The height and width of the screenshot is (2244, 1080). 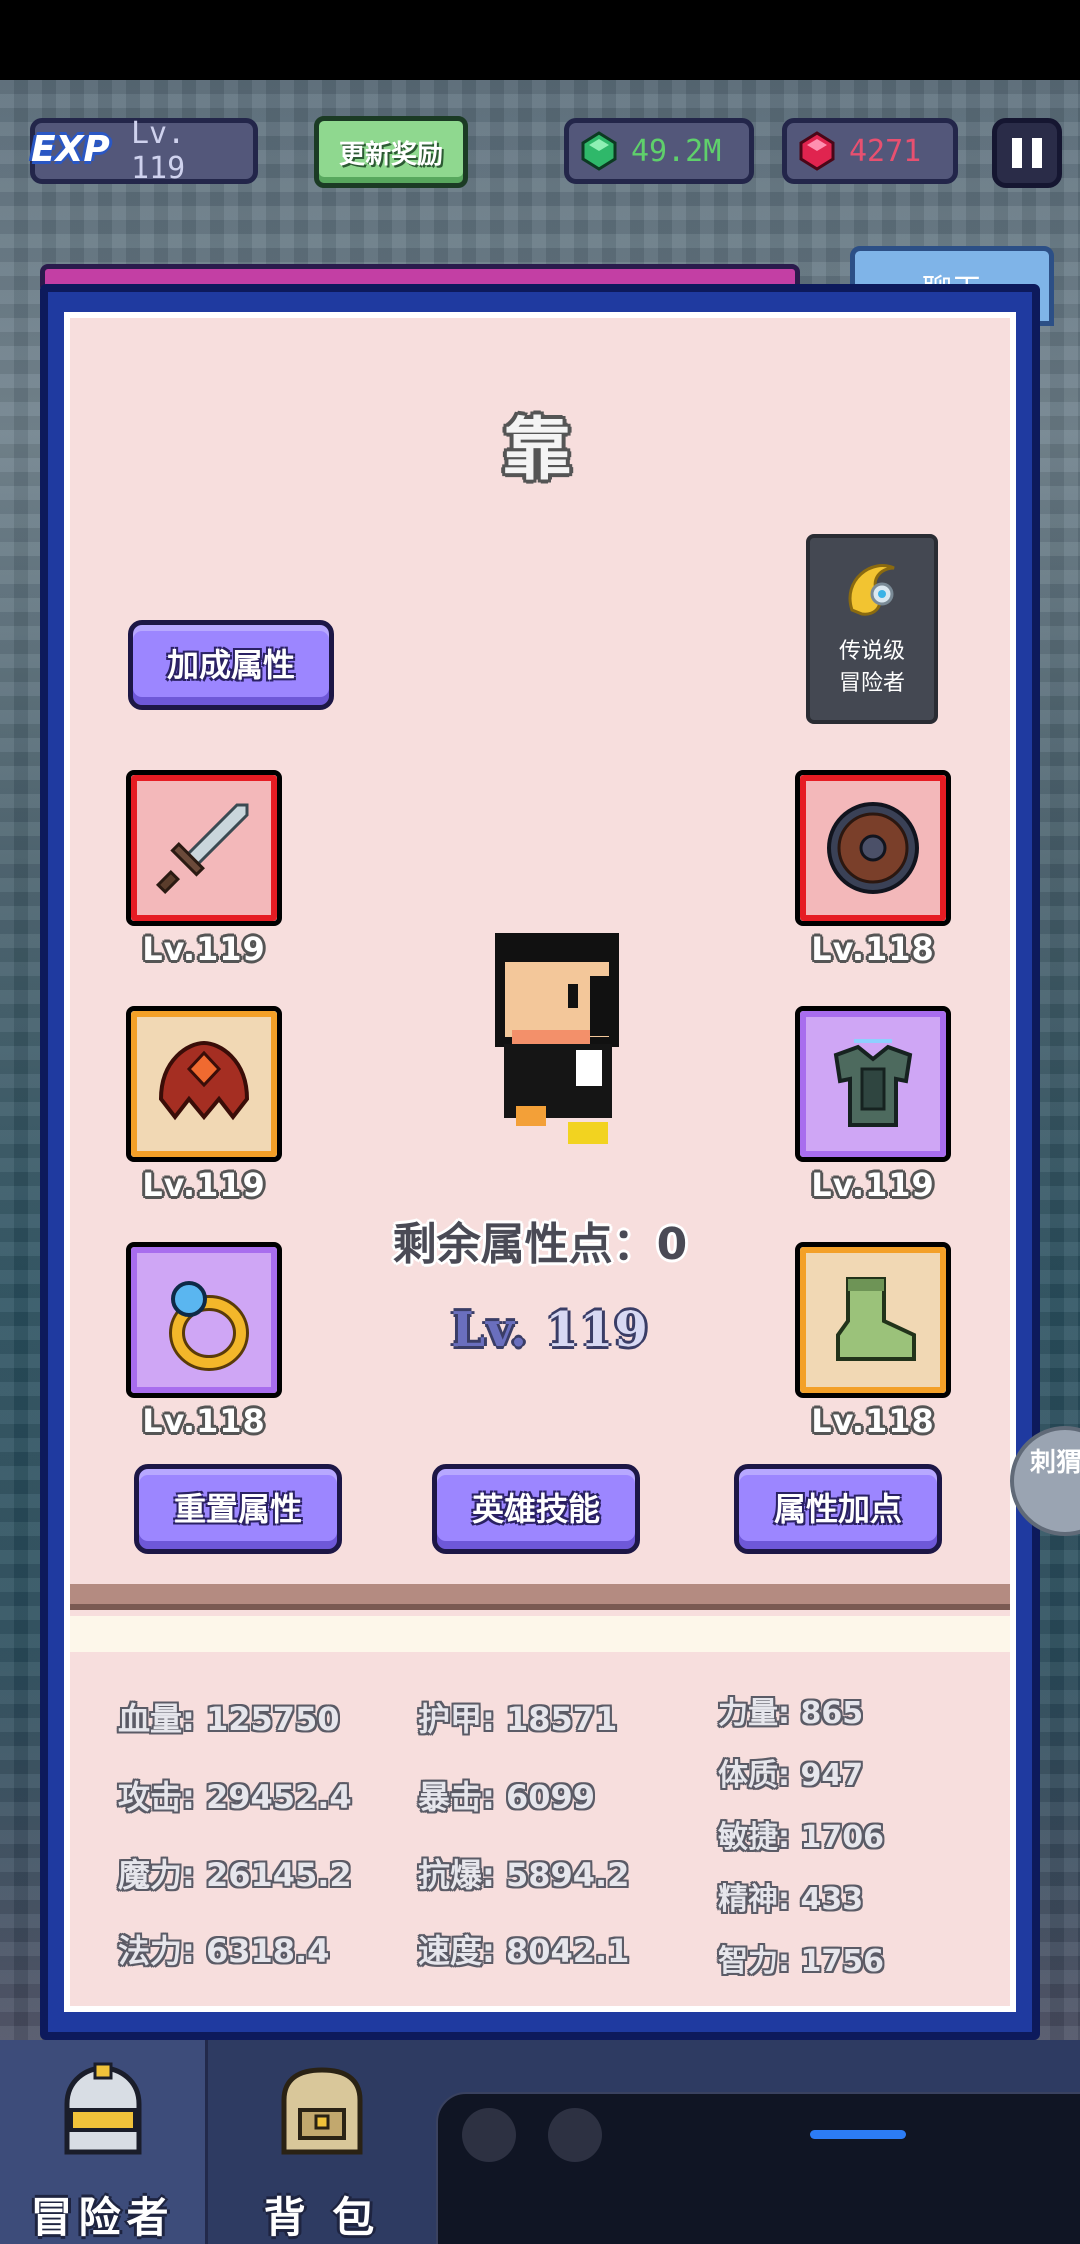 What do you see at coordinates (229, 1719) in the screenshot?
I see `stat-hp: 血量: 125750` at bounding box center [229, 1719].